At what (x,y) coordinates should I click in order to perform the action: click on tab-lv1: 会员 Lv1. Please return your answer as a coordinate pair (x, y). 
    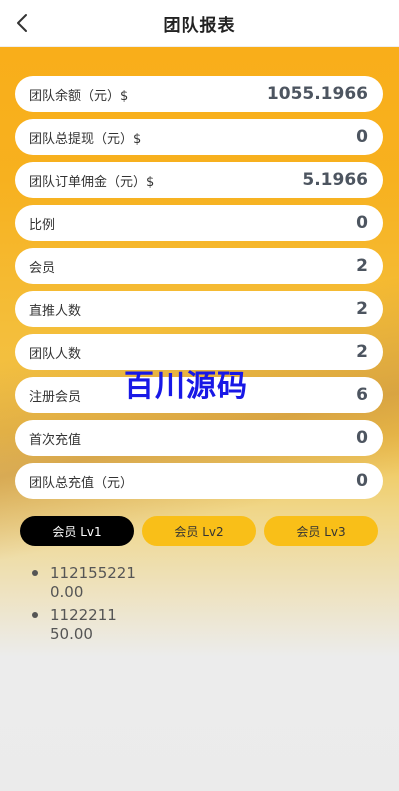
    Looking at the image, I should click on (77, 531).